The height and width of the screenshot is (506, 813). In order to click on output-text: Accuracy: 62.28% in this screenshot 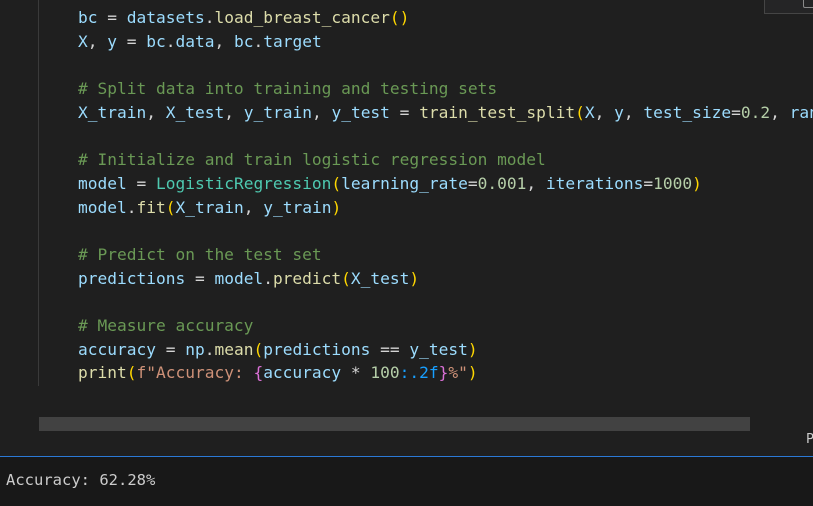, I will do `click(81, 480)`.